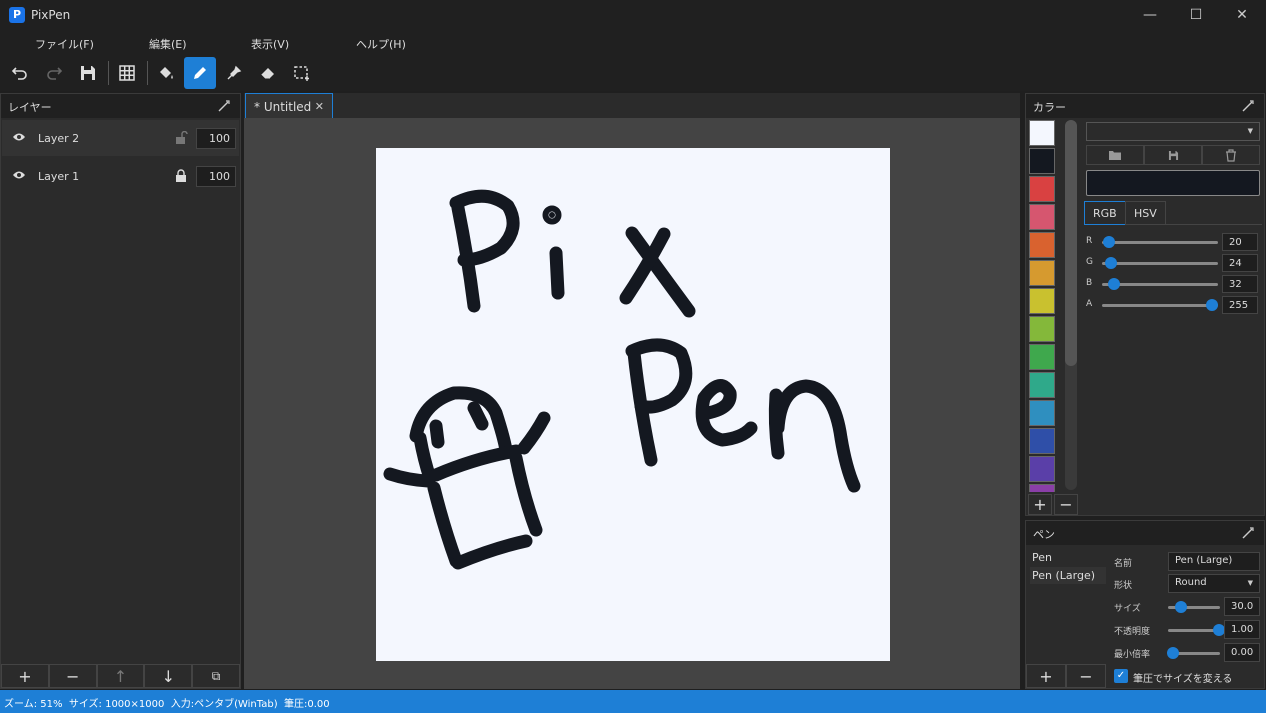 Image resolution: width=1266 pixels, height=713 pixels. I want to click on palette-actions, so click(1173, 155).